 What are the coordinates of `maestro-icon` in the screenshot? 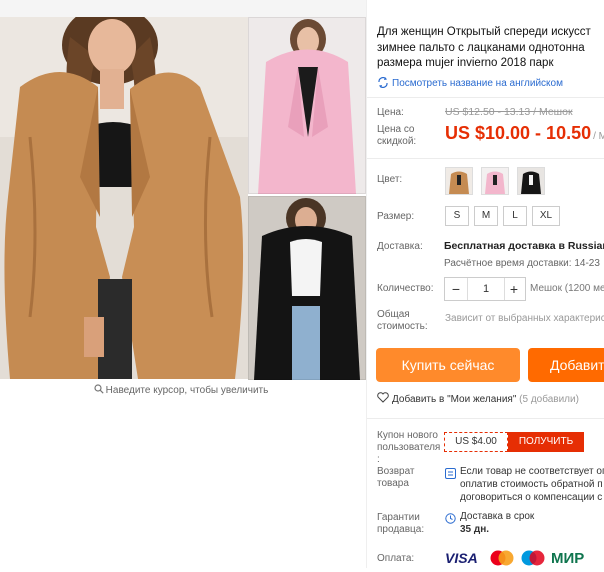 It's located at (533, 558).